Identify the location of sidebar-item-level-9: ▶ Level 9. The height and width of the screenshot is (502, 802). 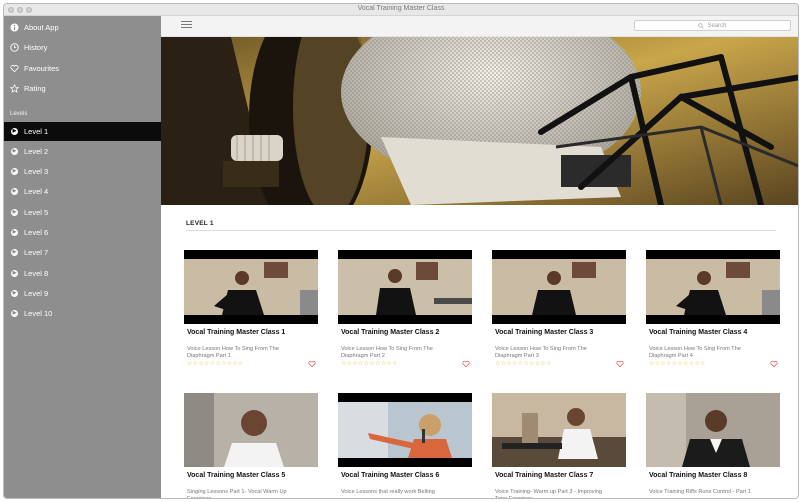
(82, 293).